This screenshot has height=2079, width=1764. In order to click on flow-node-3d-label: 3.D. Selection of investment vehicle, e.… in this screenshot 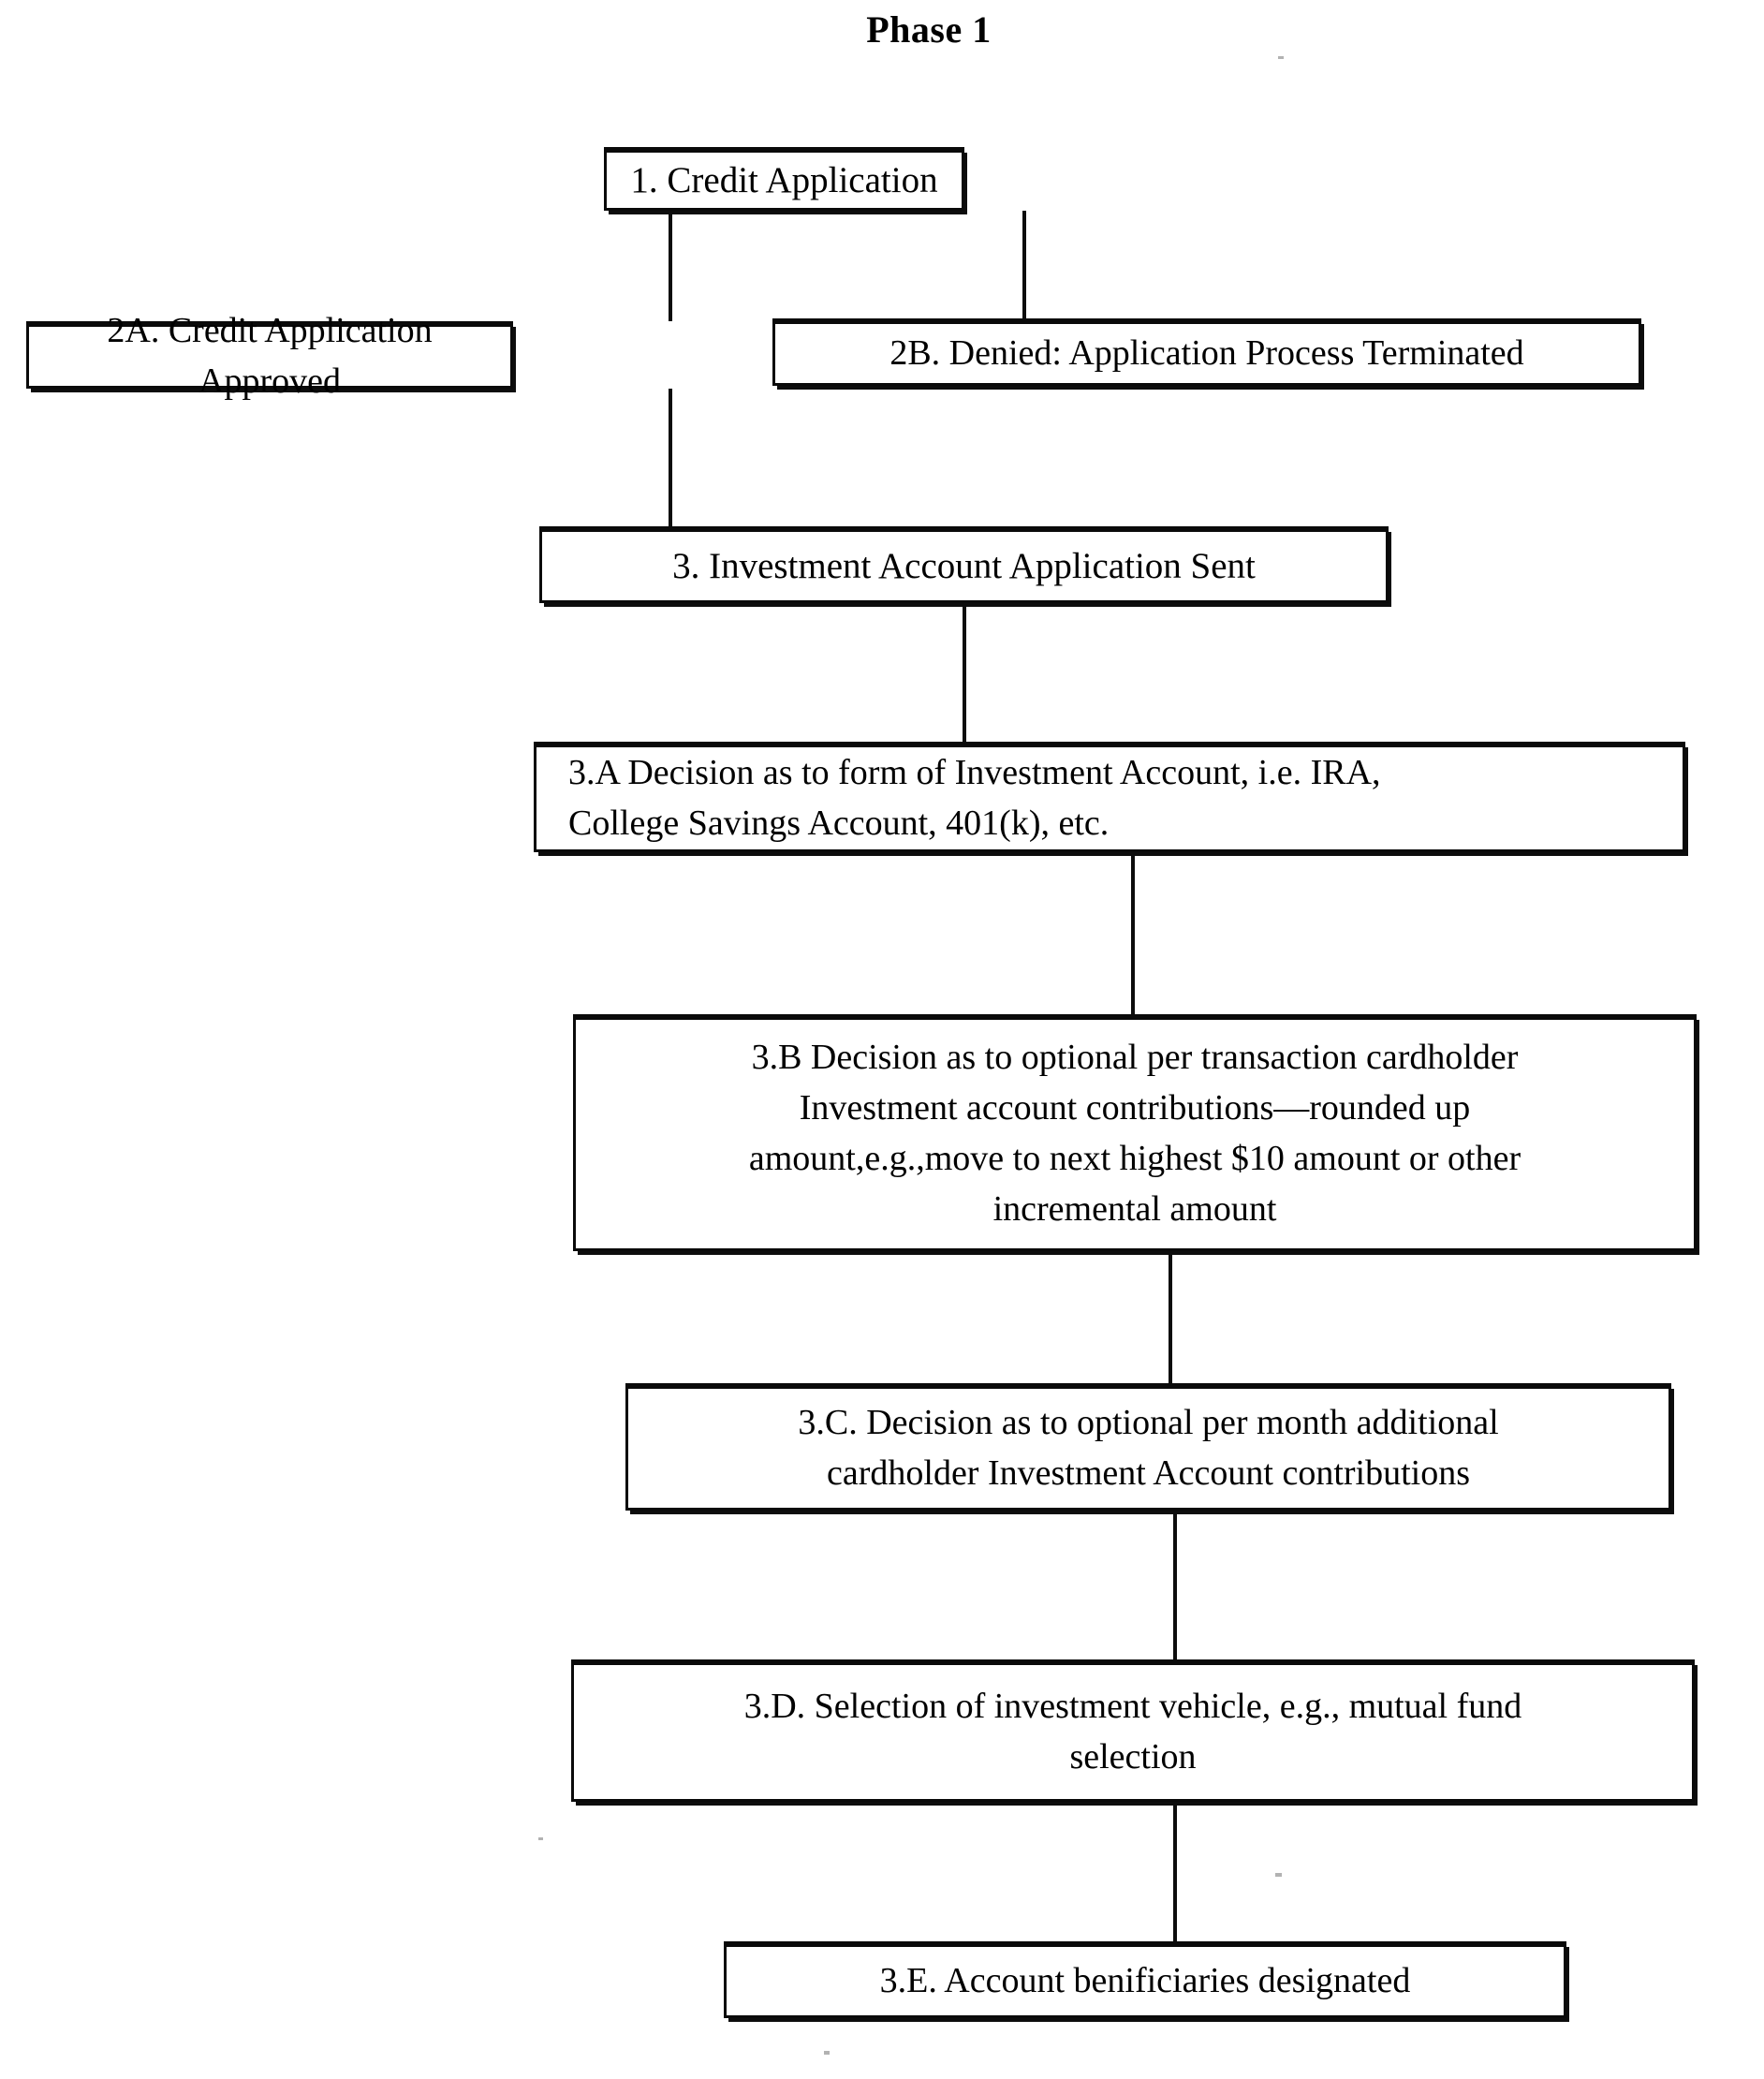, I will do `click(1132, 1731)`.